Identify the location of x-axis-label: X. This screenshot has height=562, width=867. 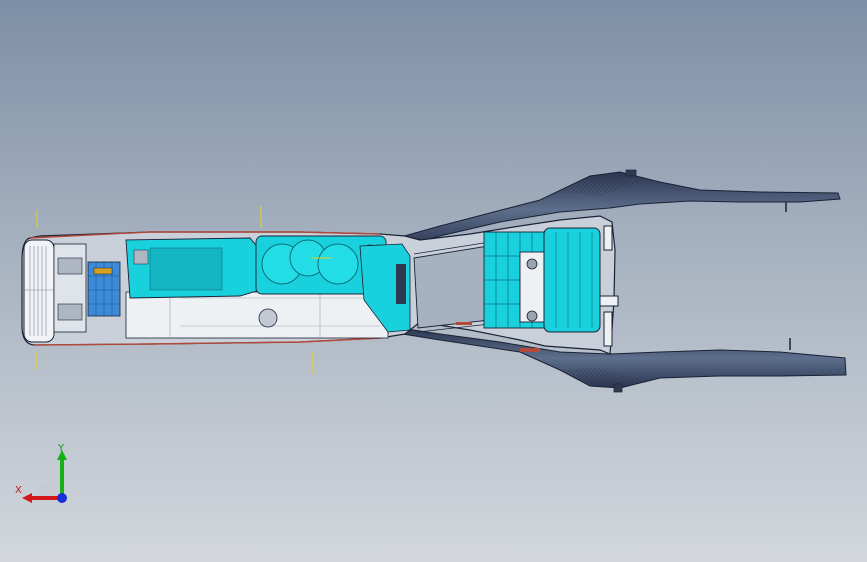
(18, 490).